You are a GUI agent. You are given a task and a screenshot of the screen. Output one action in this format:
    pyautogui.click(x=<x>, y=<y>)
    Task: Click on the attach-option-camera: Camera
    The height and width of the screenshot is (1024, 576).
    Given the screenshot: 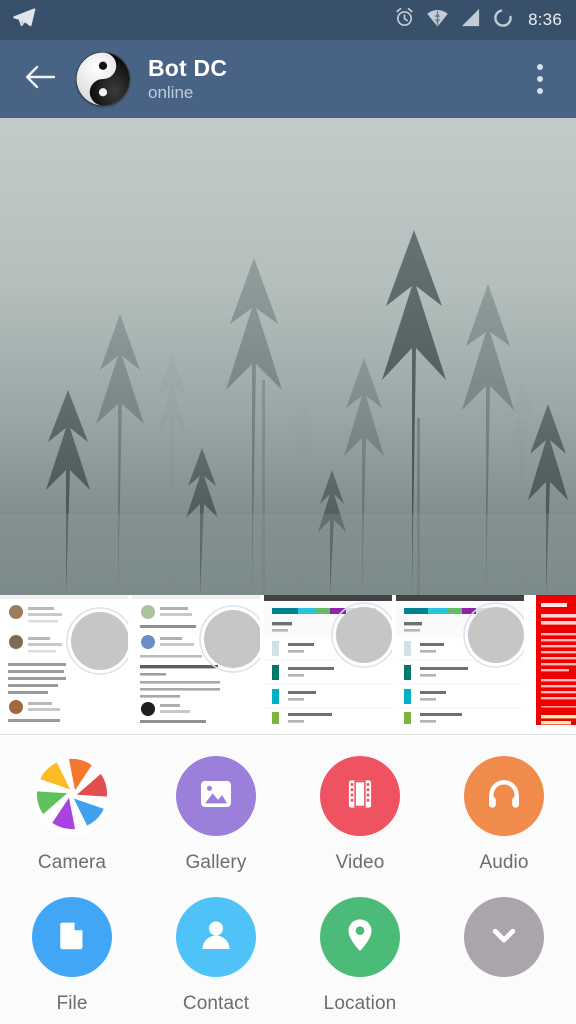 What is the action you would take?
    pyautogui.click(x=72, y=812)
    